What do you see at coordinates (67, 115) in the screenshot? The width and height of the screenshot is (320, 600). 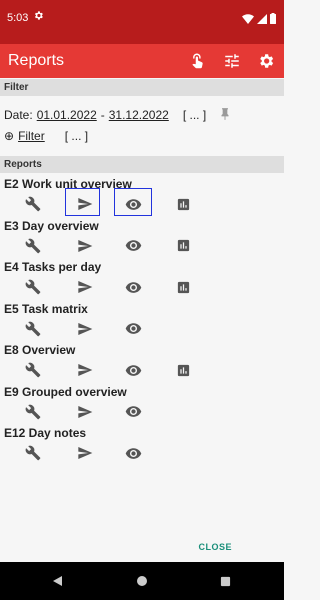 I see `date-from-link: 01.01.2022` at bounding box center [67, 115].